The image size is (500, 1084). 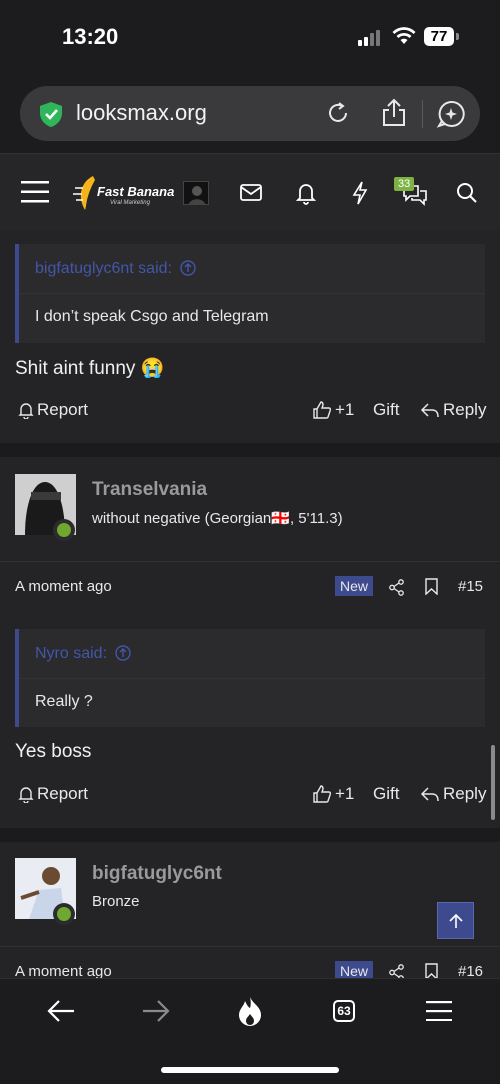 What do you see at coordinates (250, 962) in the screenshot?
I see `post-meta: A moment ago New #16` at bounding box center [250, 962].